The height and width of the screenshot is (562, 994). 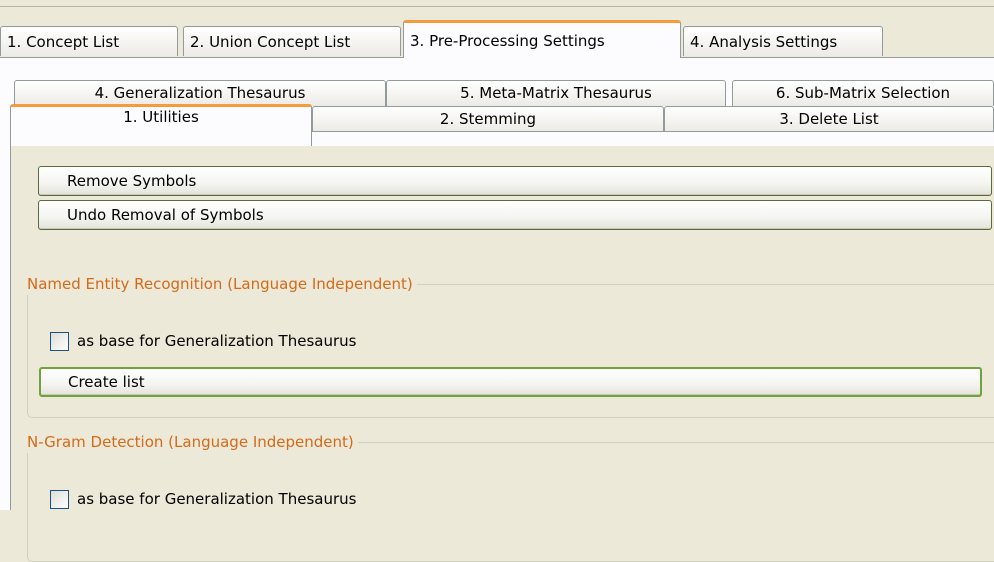 What do you see at coordinates (292, 41) in the screenshot?
I see `tab-union-concept-list: 2. Union Concept List` at bounding box center [292, 41].